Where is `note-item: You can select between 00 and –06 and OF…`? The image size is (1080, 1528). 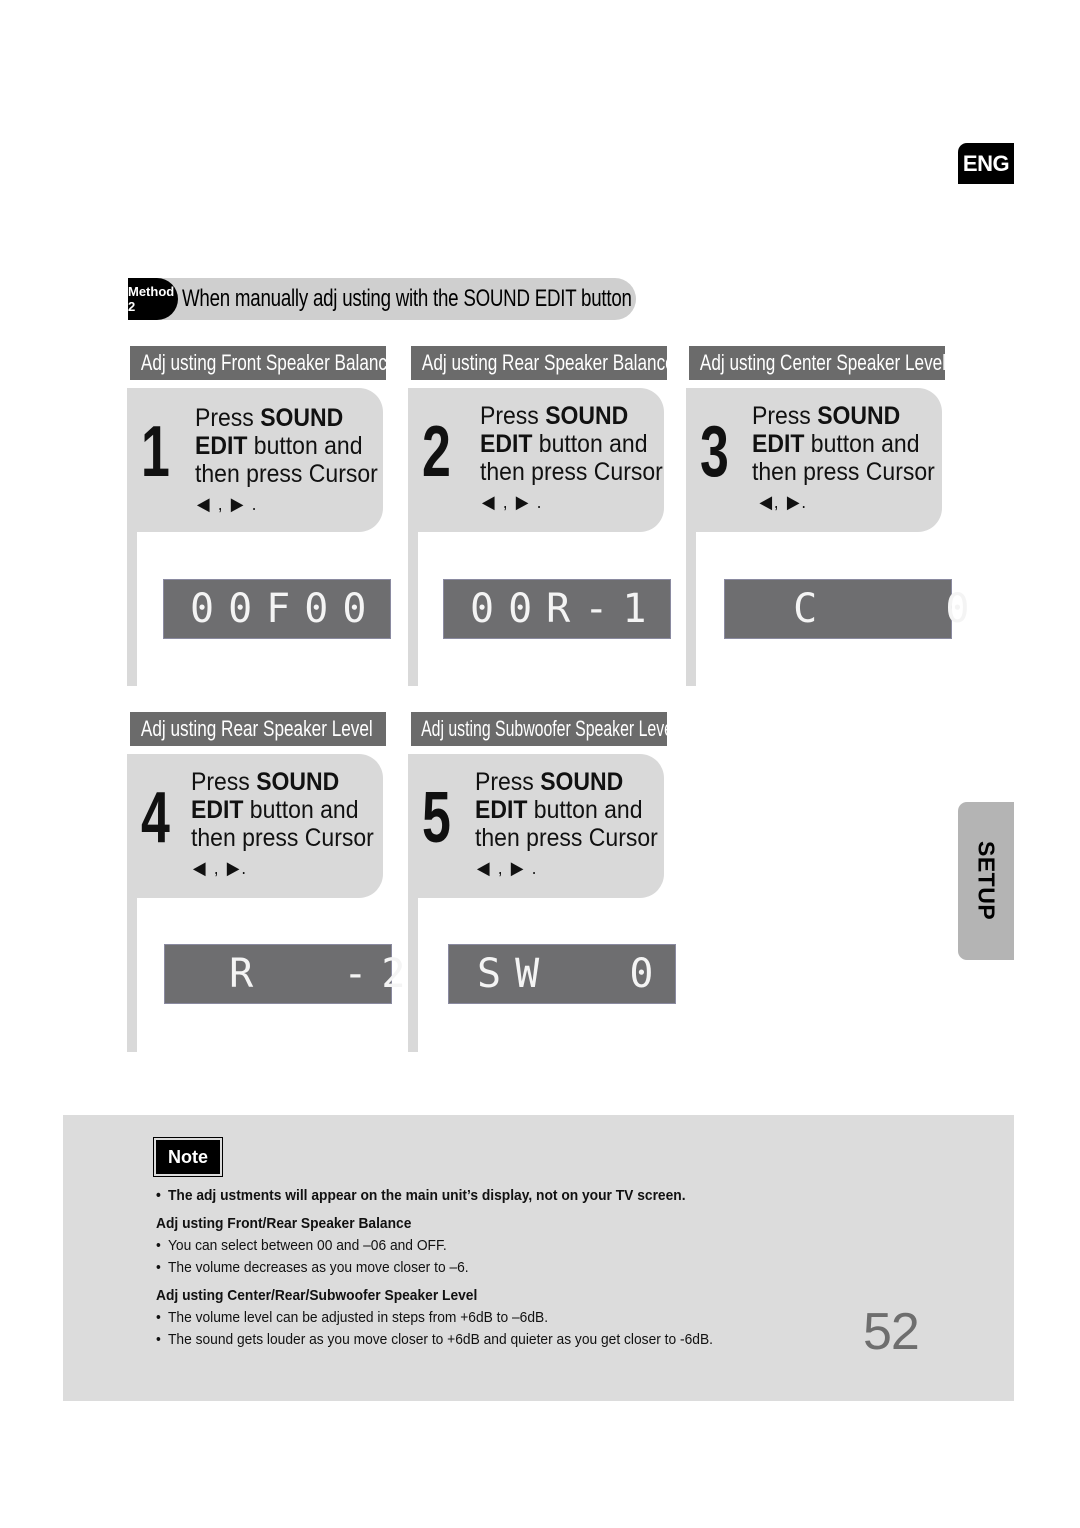
note-item: You can select between 00 and –06 and OF… is located at coordinates (434, 1246).